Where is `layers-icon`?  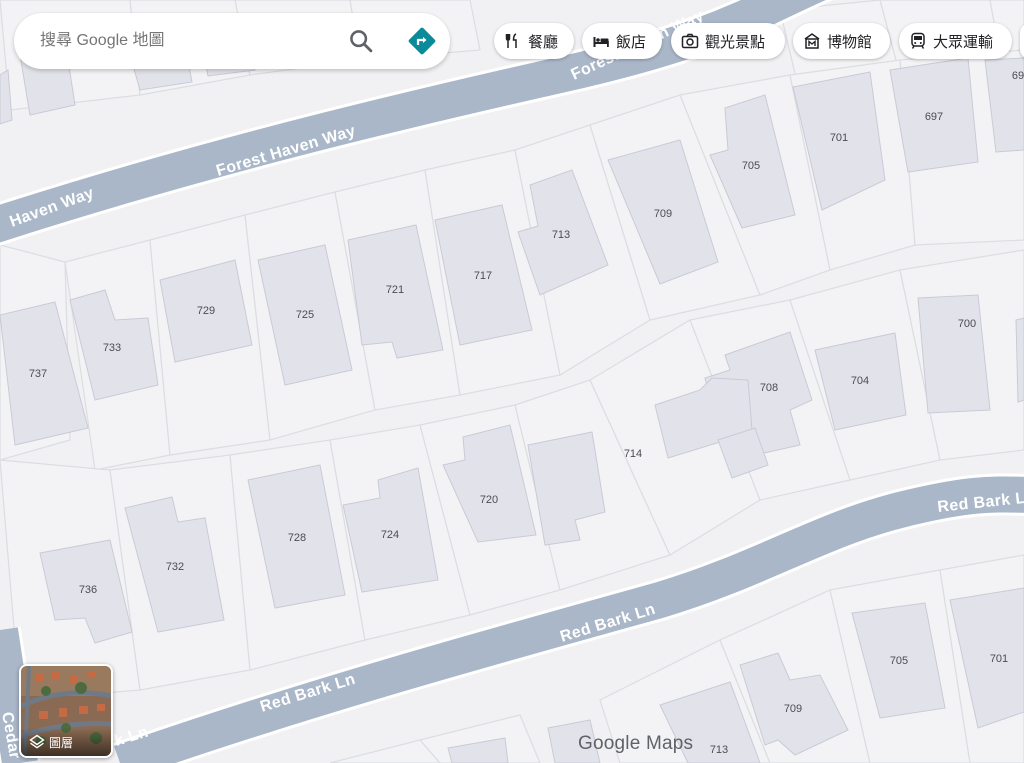
layers-icon is located at coordinates (37, 741).